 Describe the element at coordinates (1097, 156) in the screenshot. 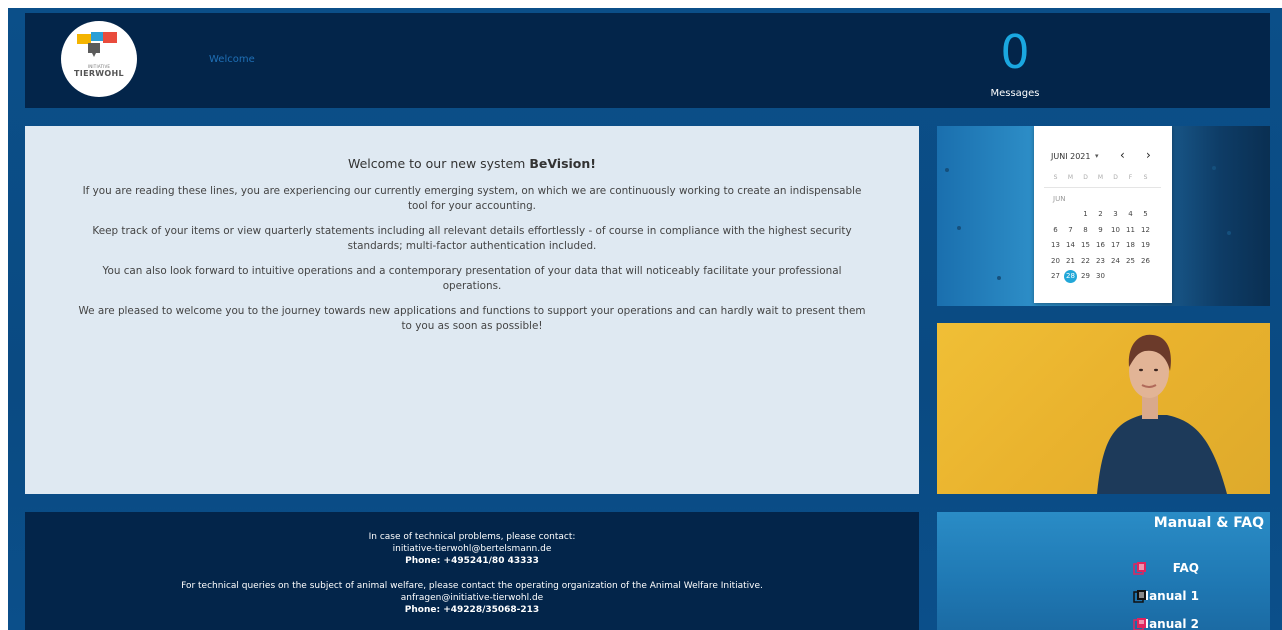

I see `chevron-down-icon: ▾` at that location.